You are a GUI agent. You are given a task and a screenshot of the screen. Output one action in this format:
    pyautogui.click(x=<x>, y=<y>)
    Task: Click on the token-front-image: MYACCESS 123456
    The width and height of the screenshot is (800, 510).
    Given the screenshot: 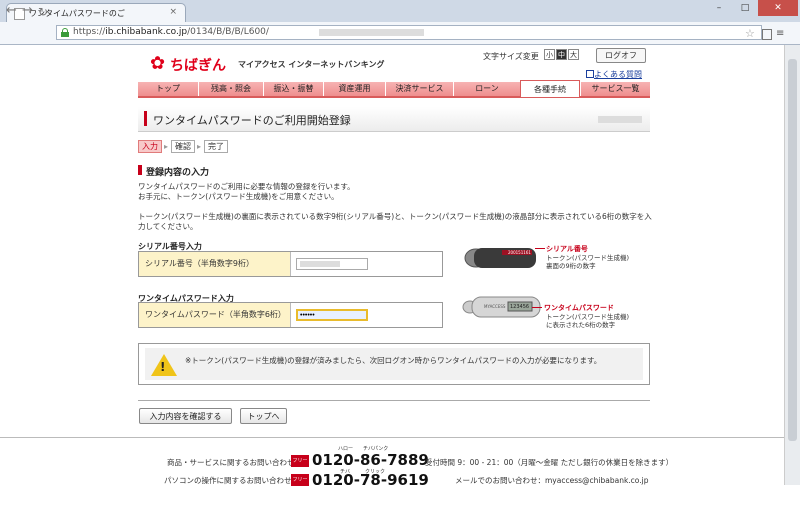 What is the action you would take?
    pyautogui.click(x=502, y=307)
    